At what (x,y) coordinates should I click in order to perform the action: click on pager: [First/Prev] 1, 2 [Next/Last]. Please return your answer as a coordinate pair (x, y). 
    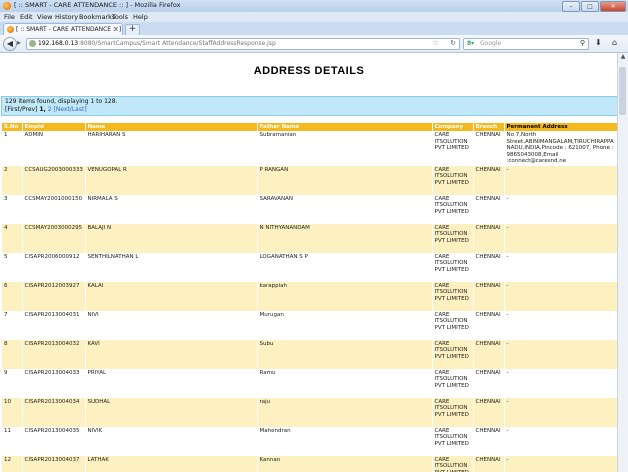
    Looking at the image, I should click on (46, 109).